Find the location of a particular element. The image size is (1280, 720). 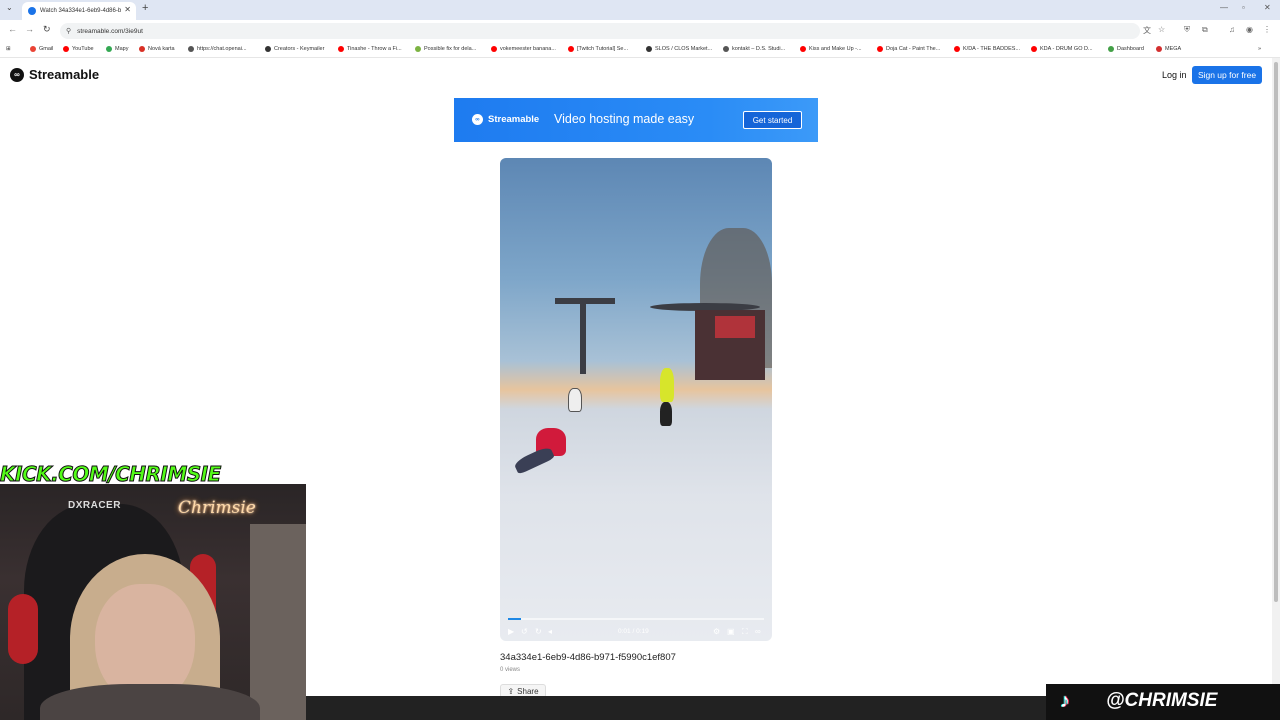

picture-in-picture-icon: ▣ is located at coordinates (731, 631).